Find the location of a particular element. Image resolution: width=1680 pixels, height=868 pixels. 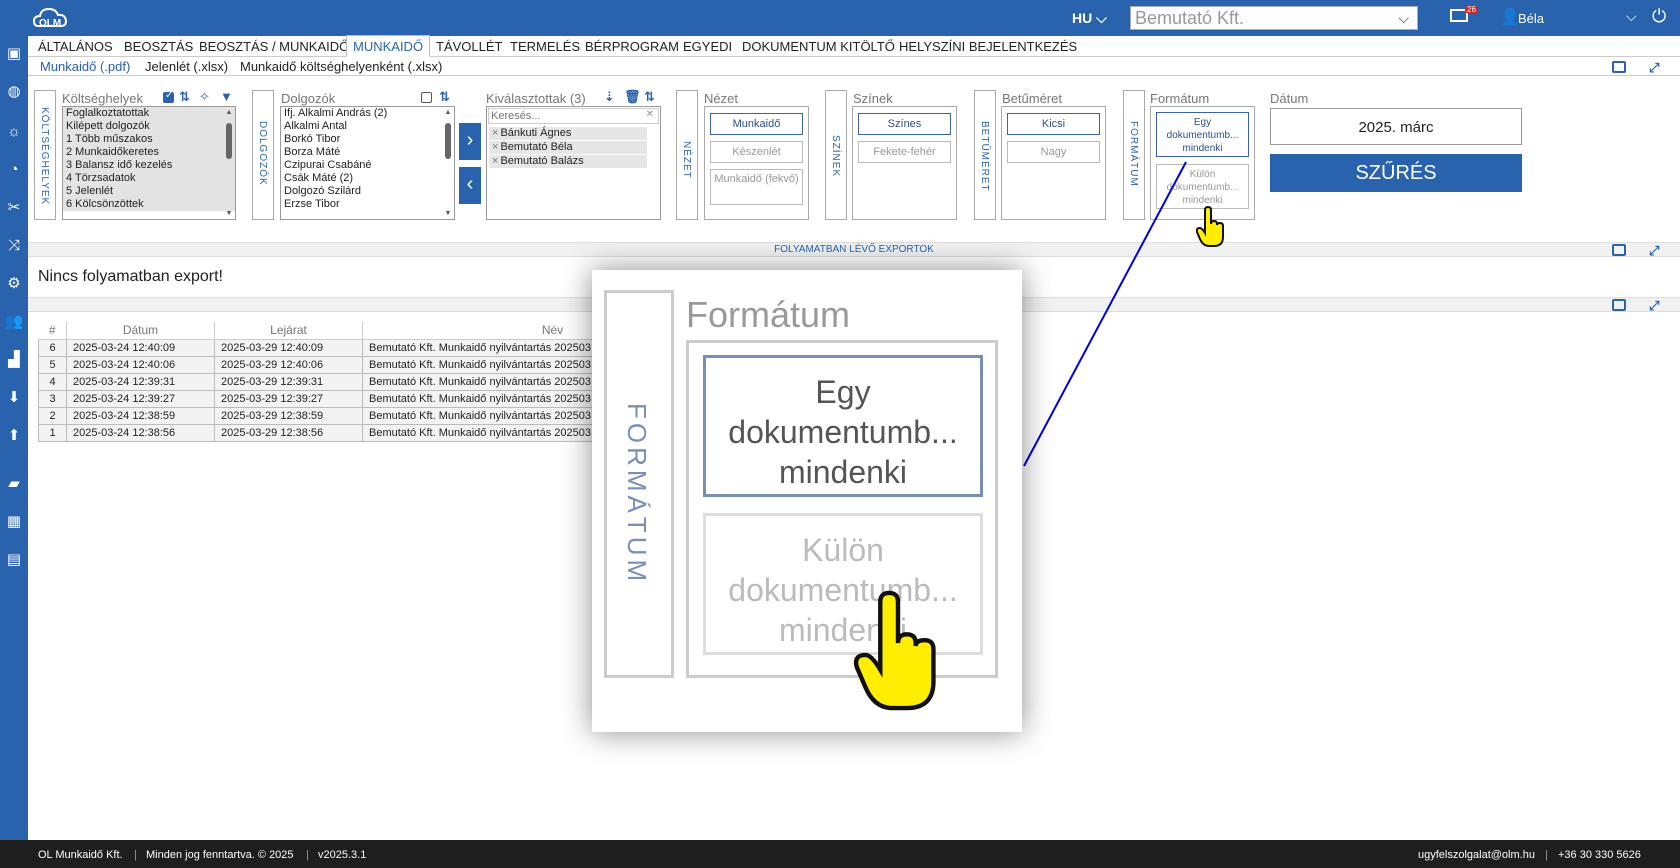

nezet-option-keszenlet: Készenlét is located at coordinates (756, 152).